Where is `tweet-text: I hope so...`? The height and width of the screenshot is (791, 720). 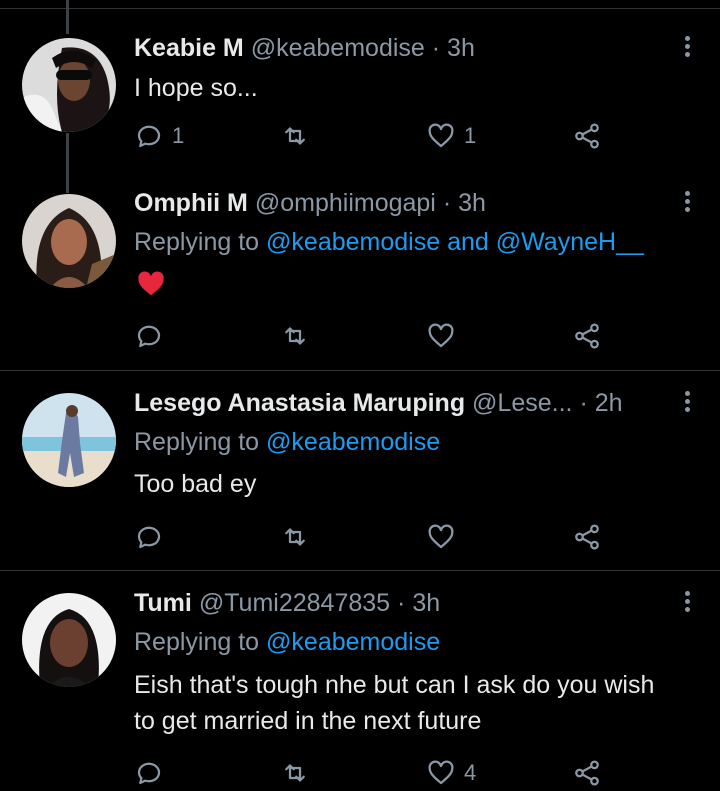
tweet-text: I hope so... is located at coordinates (196, 88).